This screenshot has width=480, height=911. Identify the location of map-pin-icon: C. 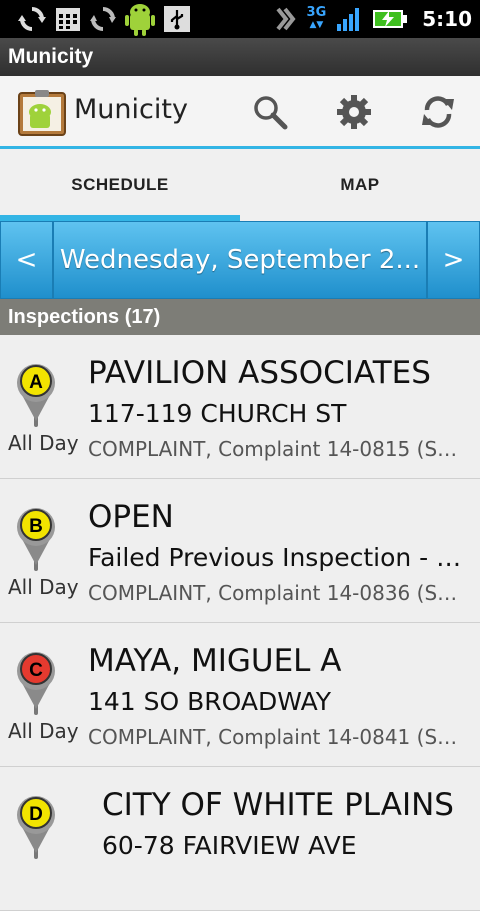
(36, 683).